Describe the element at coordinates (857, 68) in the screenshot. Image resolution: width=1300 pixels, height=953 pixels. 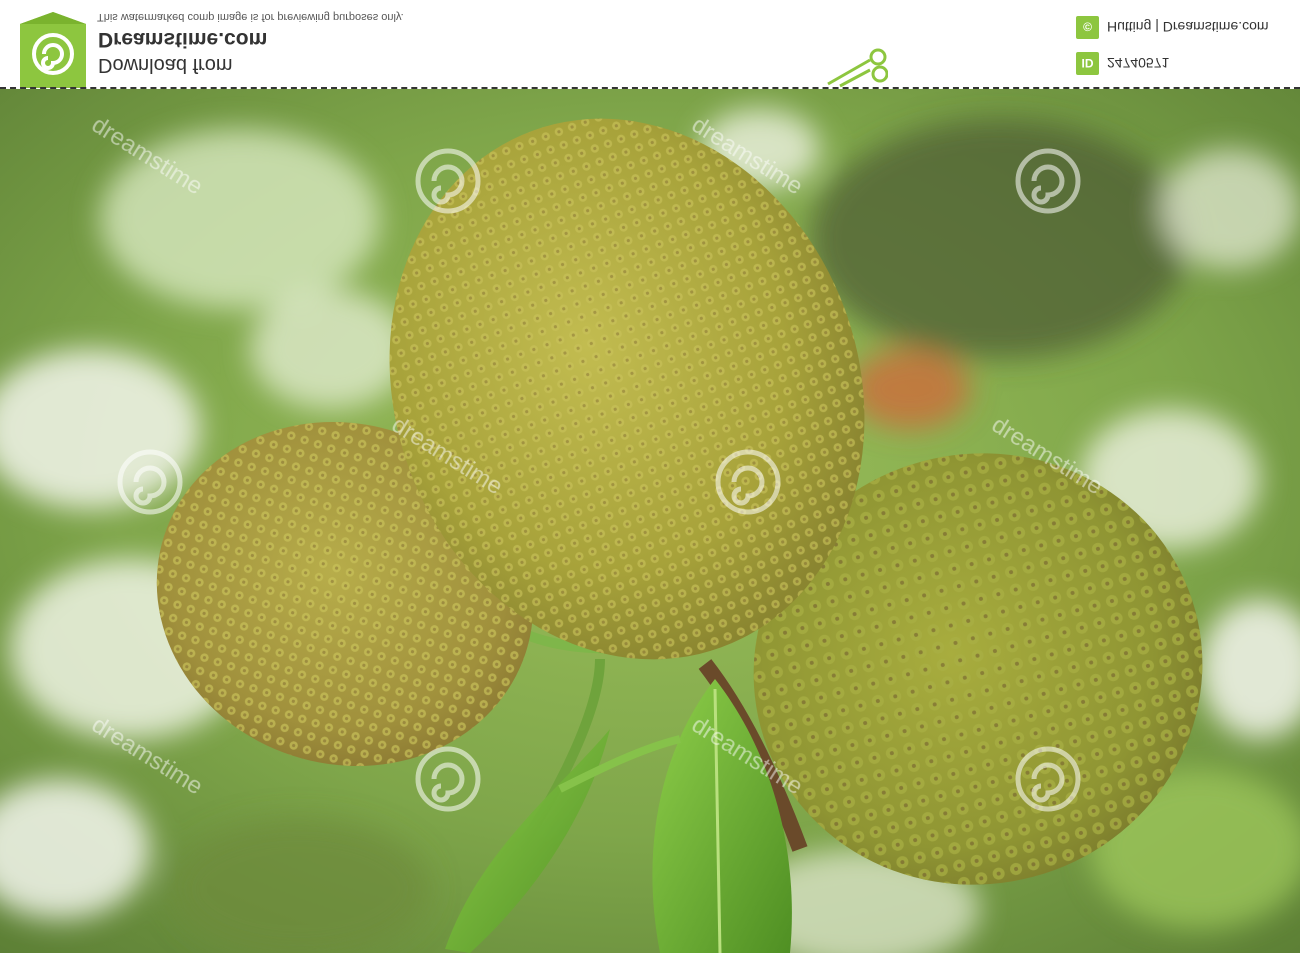
I see `scissors-icon` at that location.